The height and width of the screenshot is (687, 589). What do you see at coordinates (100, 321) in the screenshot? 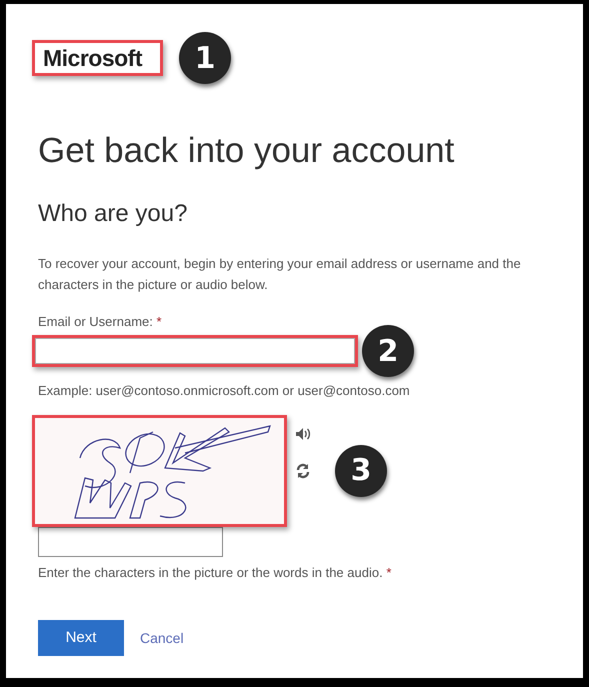
I see `field-label: Email or Username: *` at bounding box center [100, 321].